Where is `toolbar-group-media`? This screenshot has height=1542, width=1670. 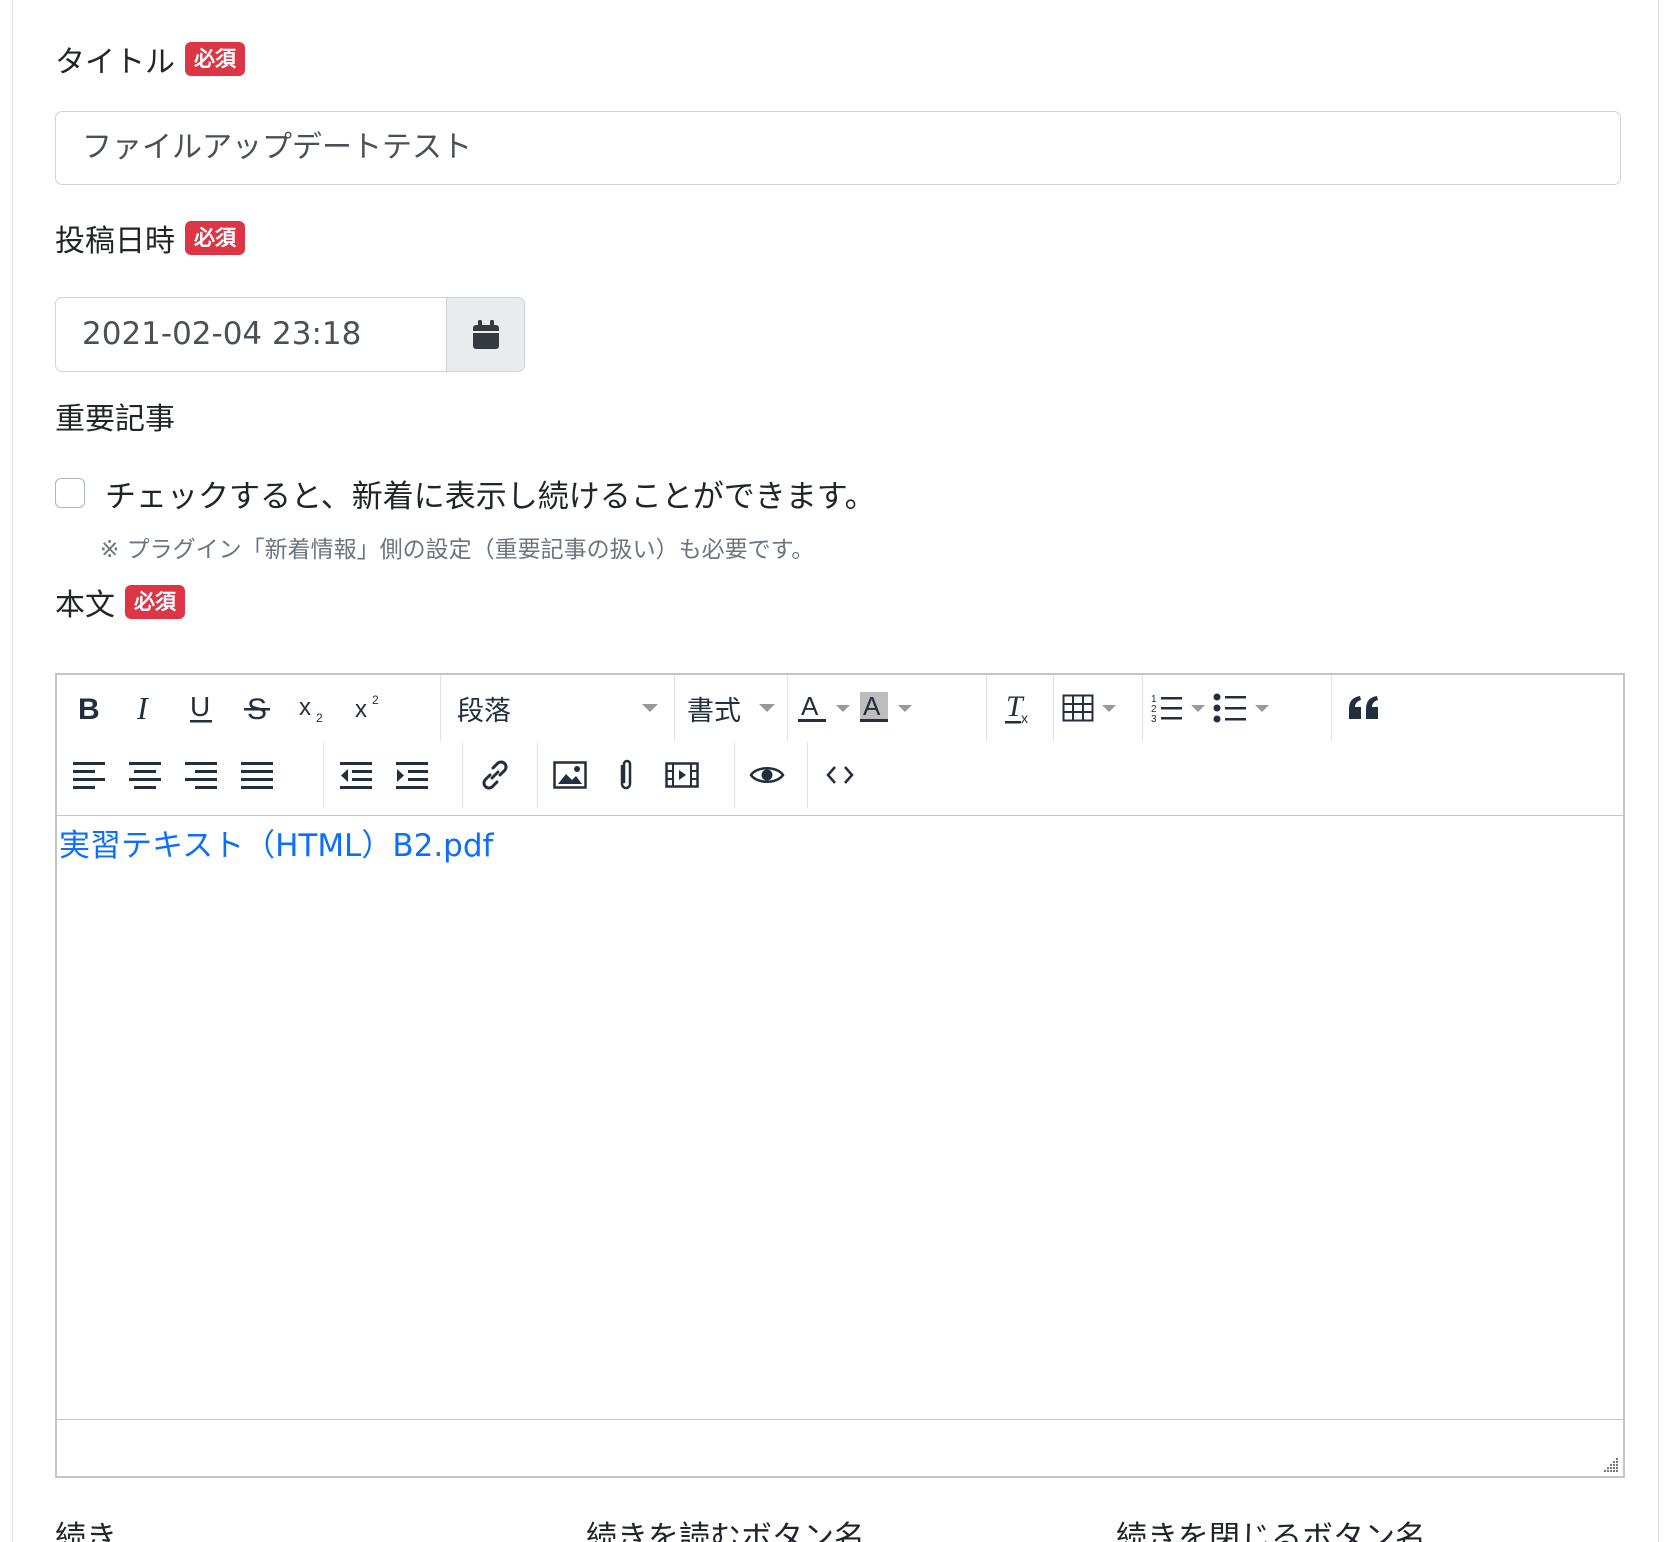
toolbar-group-media is located at coordinates (636, 775).